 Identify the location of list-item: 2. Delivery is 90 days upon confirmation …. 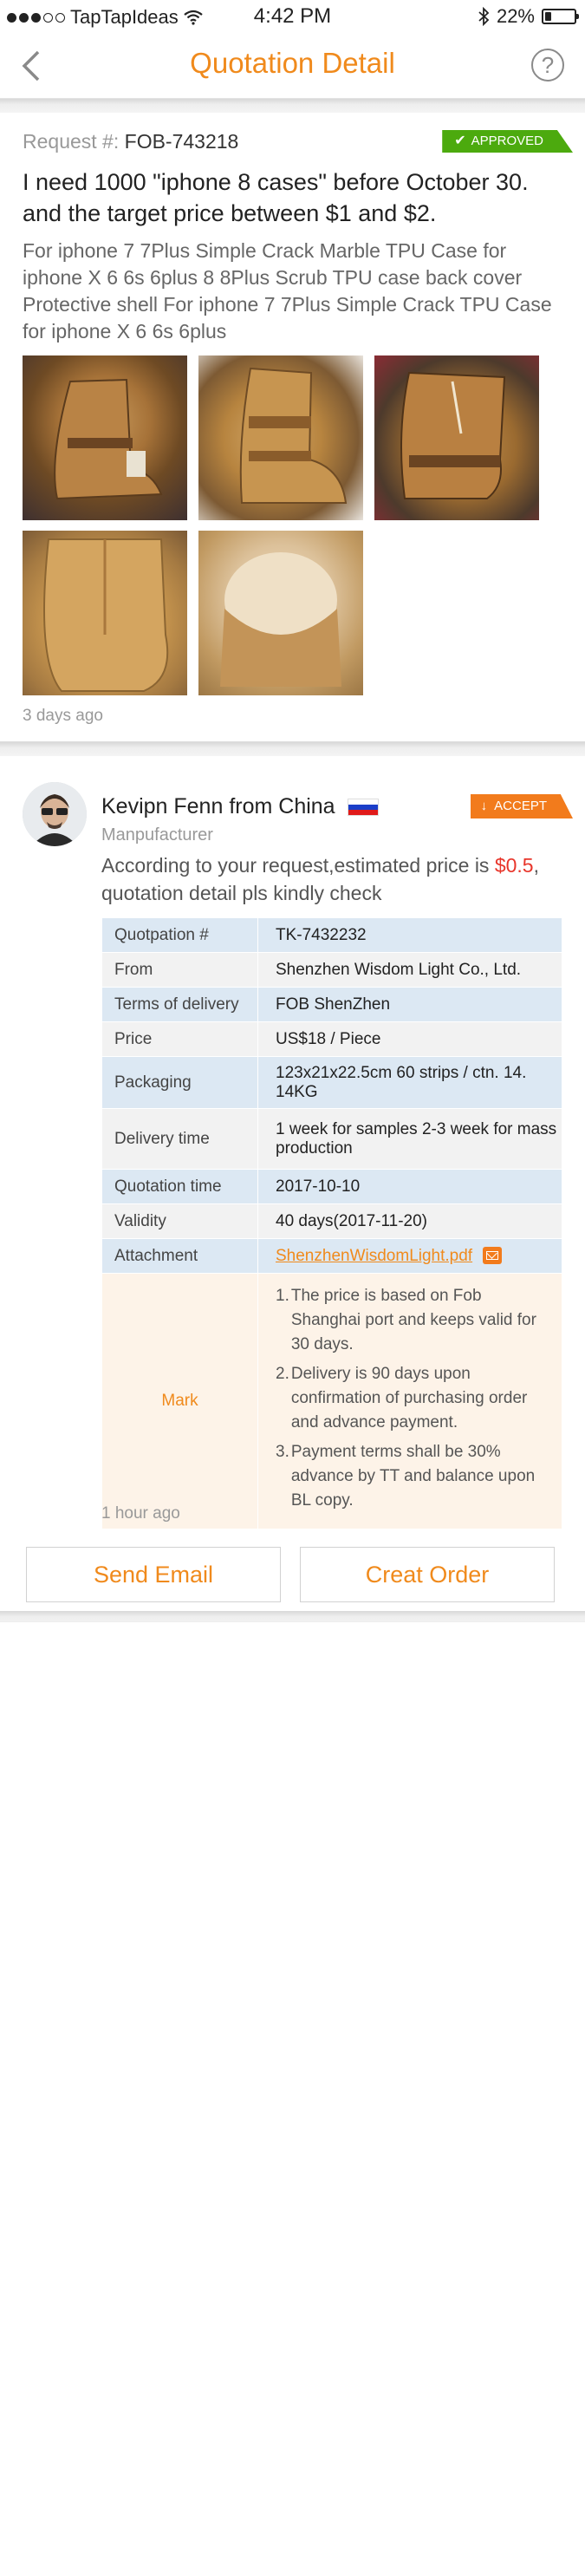
(402, 1398).